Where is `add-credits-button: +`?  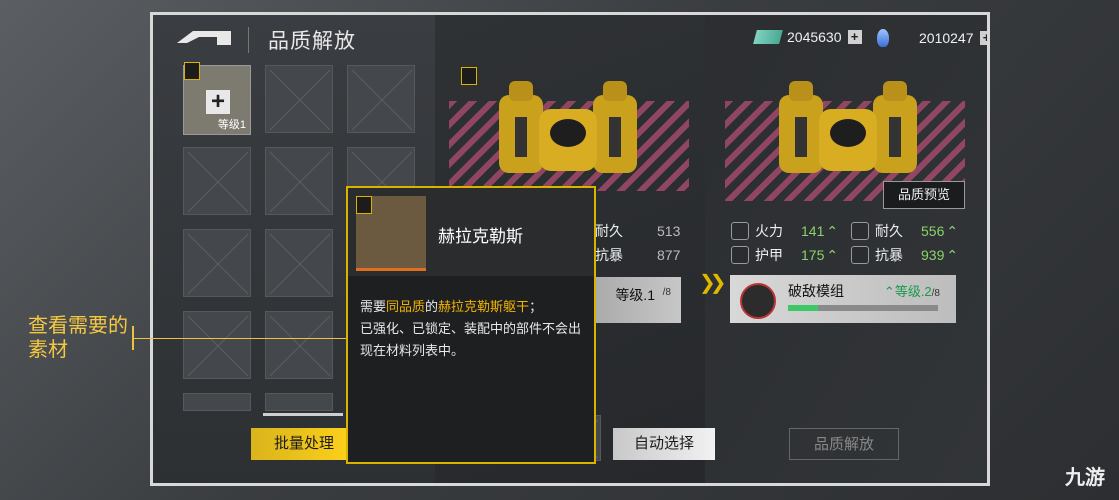
add-credits-button: + is located at coordinates (854, 37).